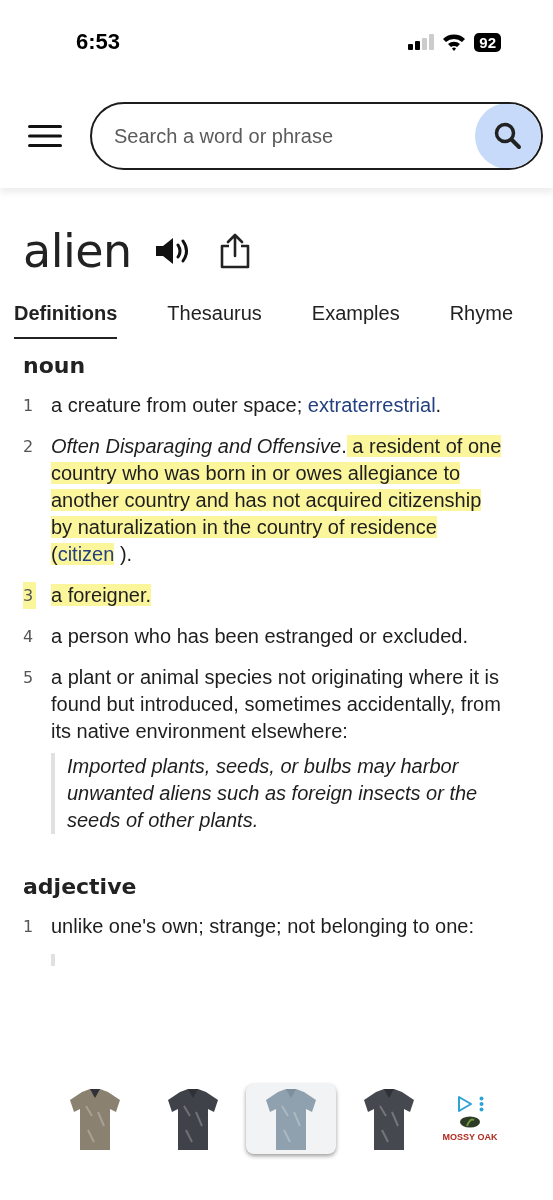  Describe the element at coordinates (29, 447) in the screenshot. I see `definition-number: 2` at that location.